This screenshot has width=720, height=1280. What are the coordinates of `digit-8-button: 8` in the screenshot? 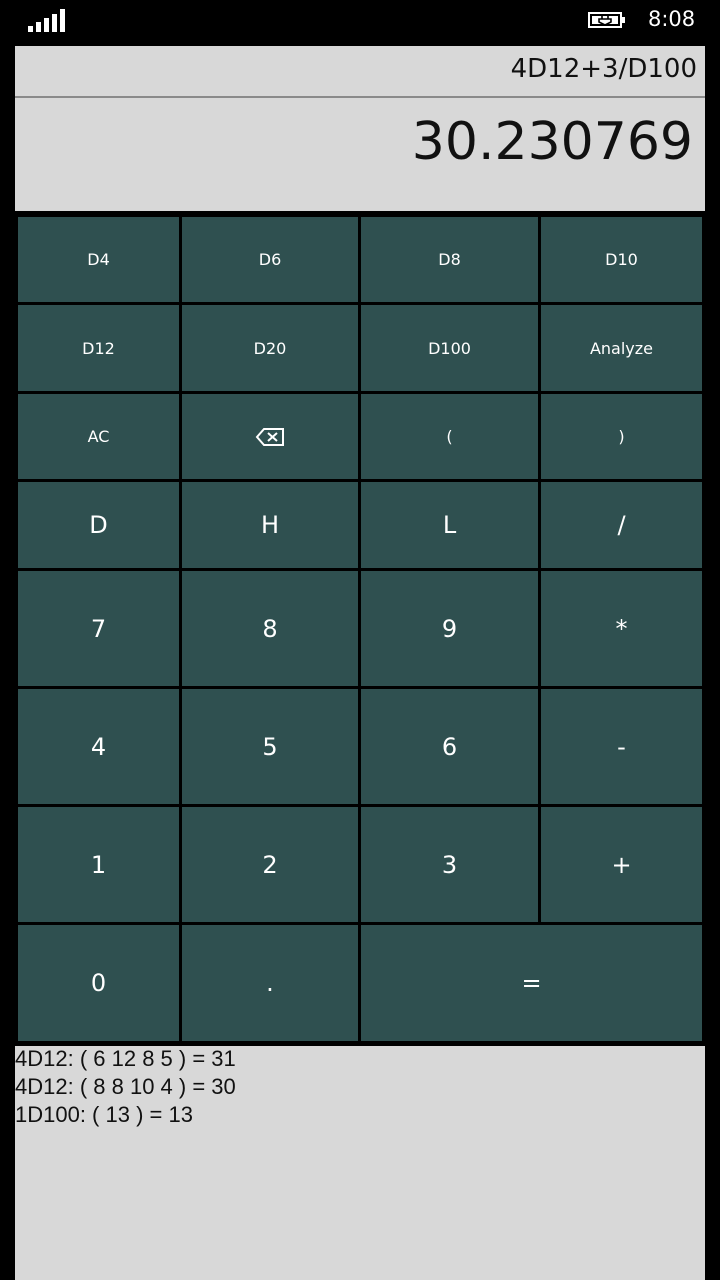 It's located at (270, 628).